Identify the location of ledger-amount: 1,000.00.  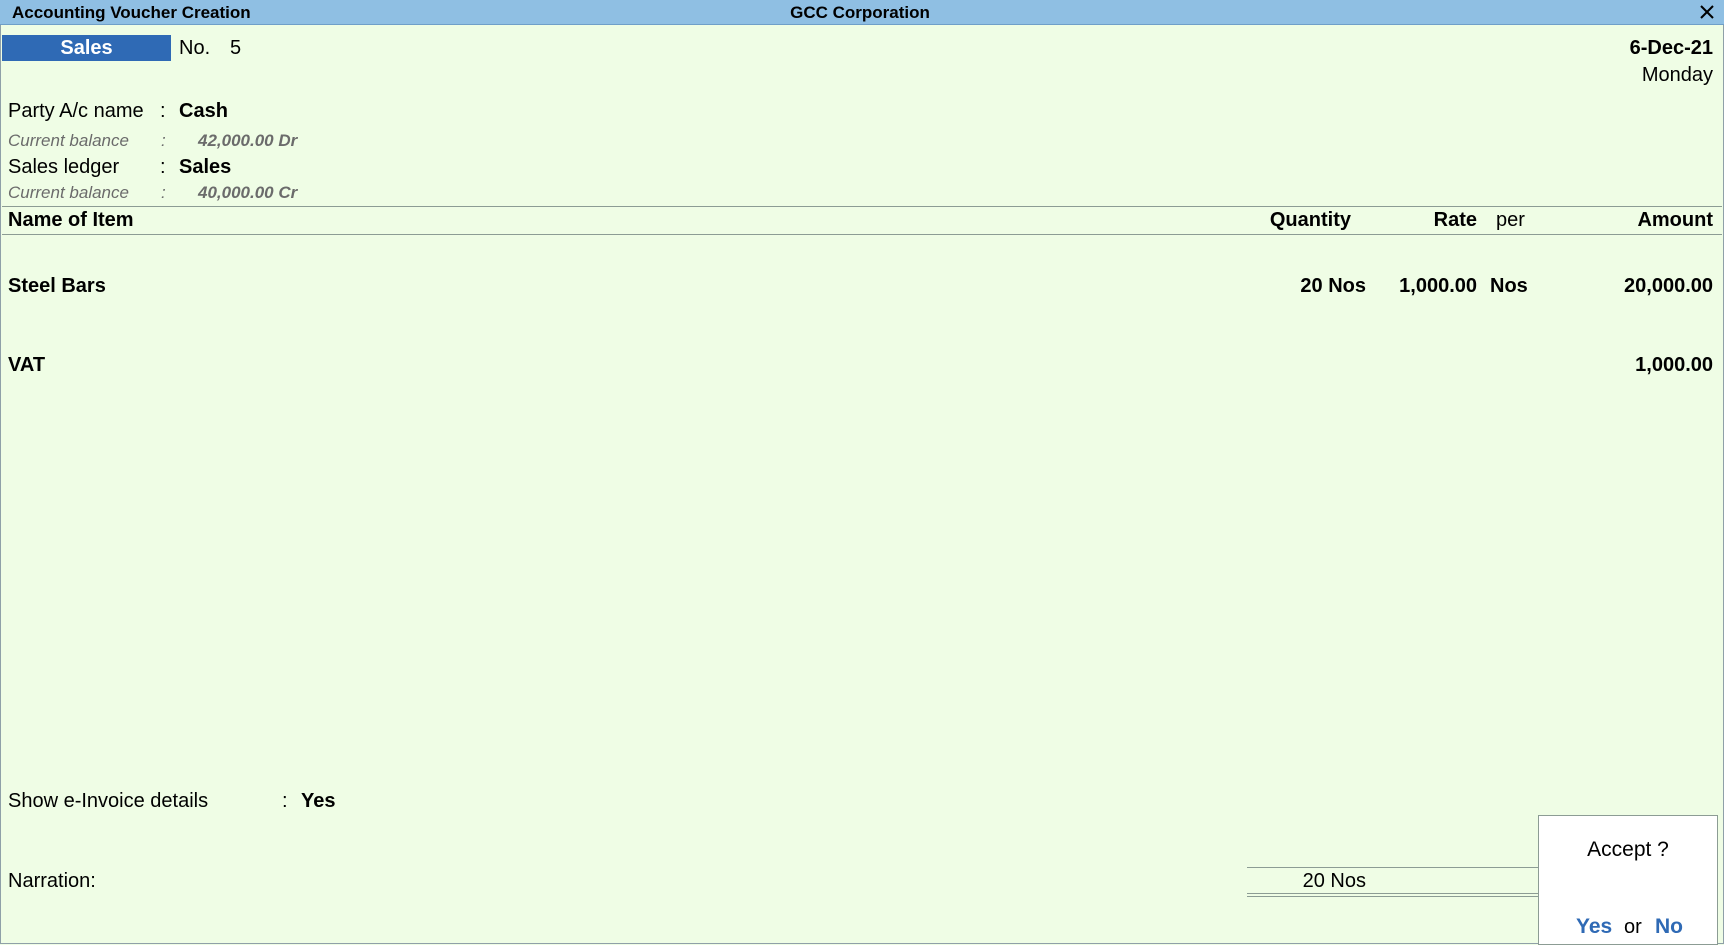
(1674, 365).